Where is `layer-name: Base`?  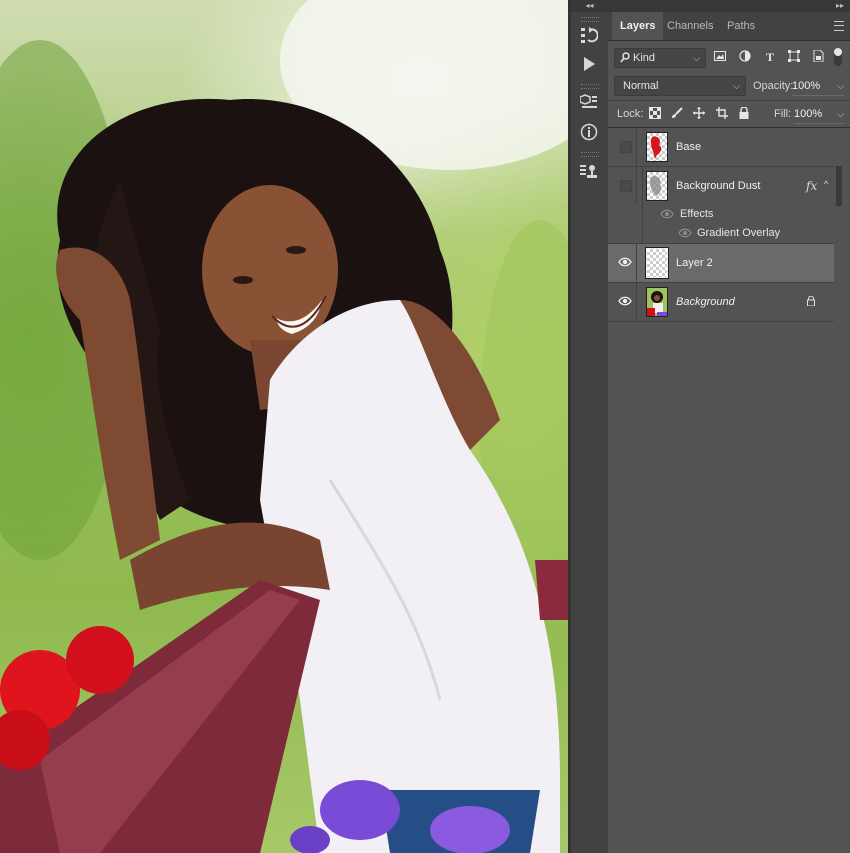 layer-name: Base is located at coordinates (688, 147).